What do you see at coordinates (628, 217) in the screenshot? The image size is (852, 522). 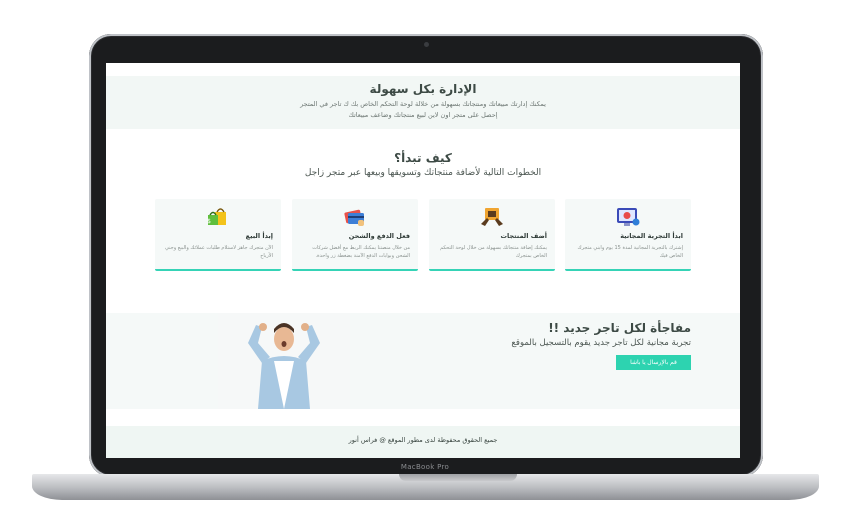 I see `free-trial-icon` at bounding box center [628, 217].